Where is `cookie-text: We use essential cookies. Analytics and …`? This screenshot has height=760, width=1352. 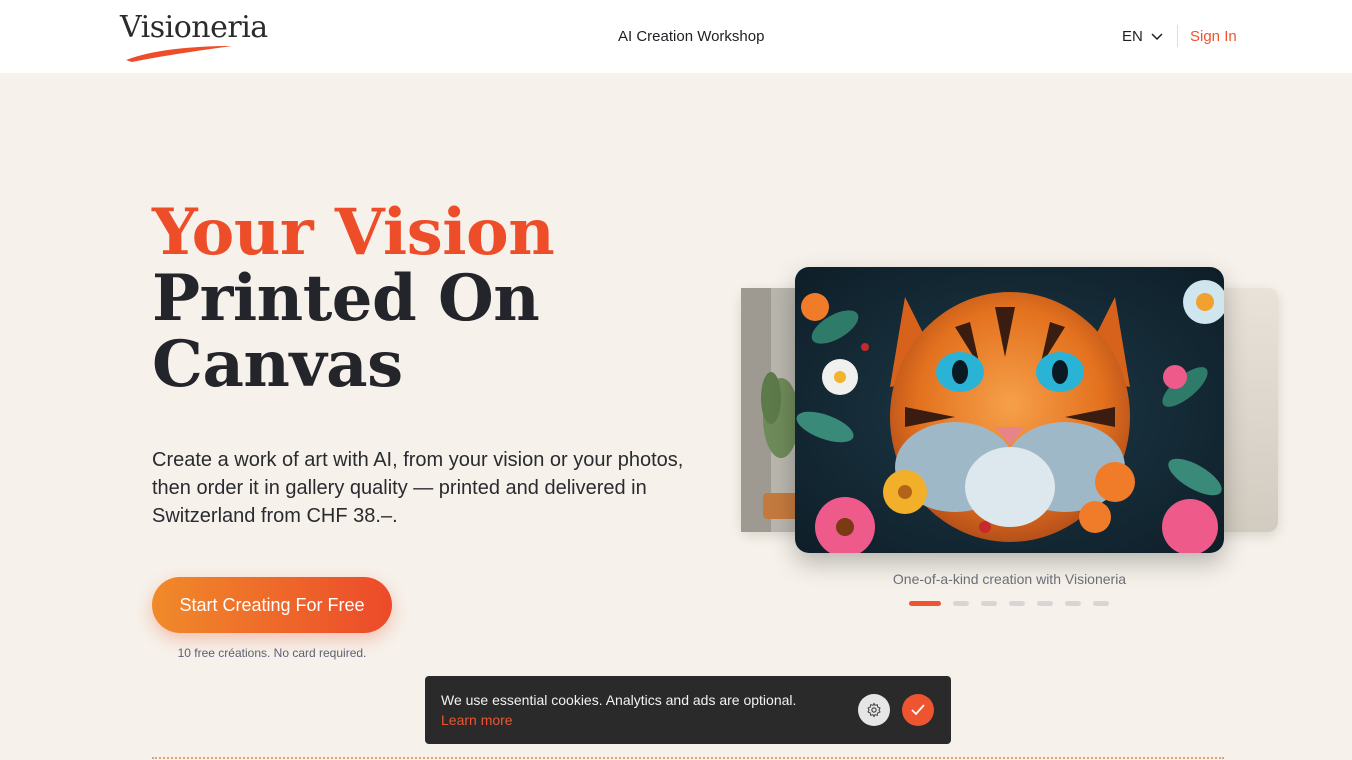
cookie-text: We use essential cookies. Analytics and … is located at coordinates (619, 700).